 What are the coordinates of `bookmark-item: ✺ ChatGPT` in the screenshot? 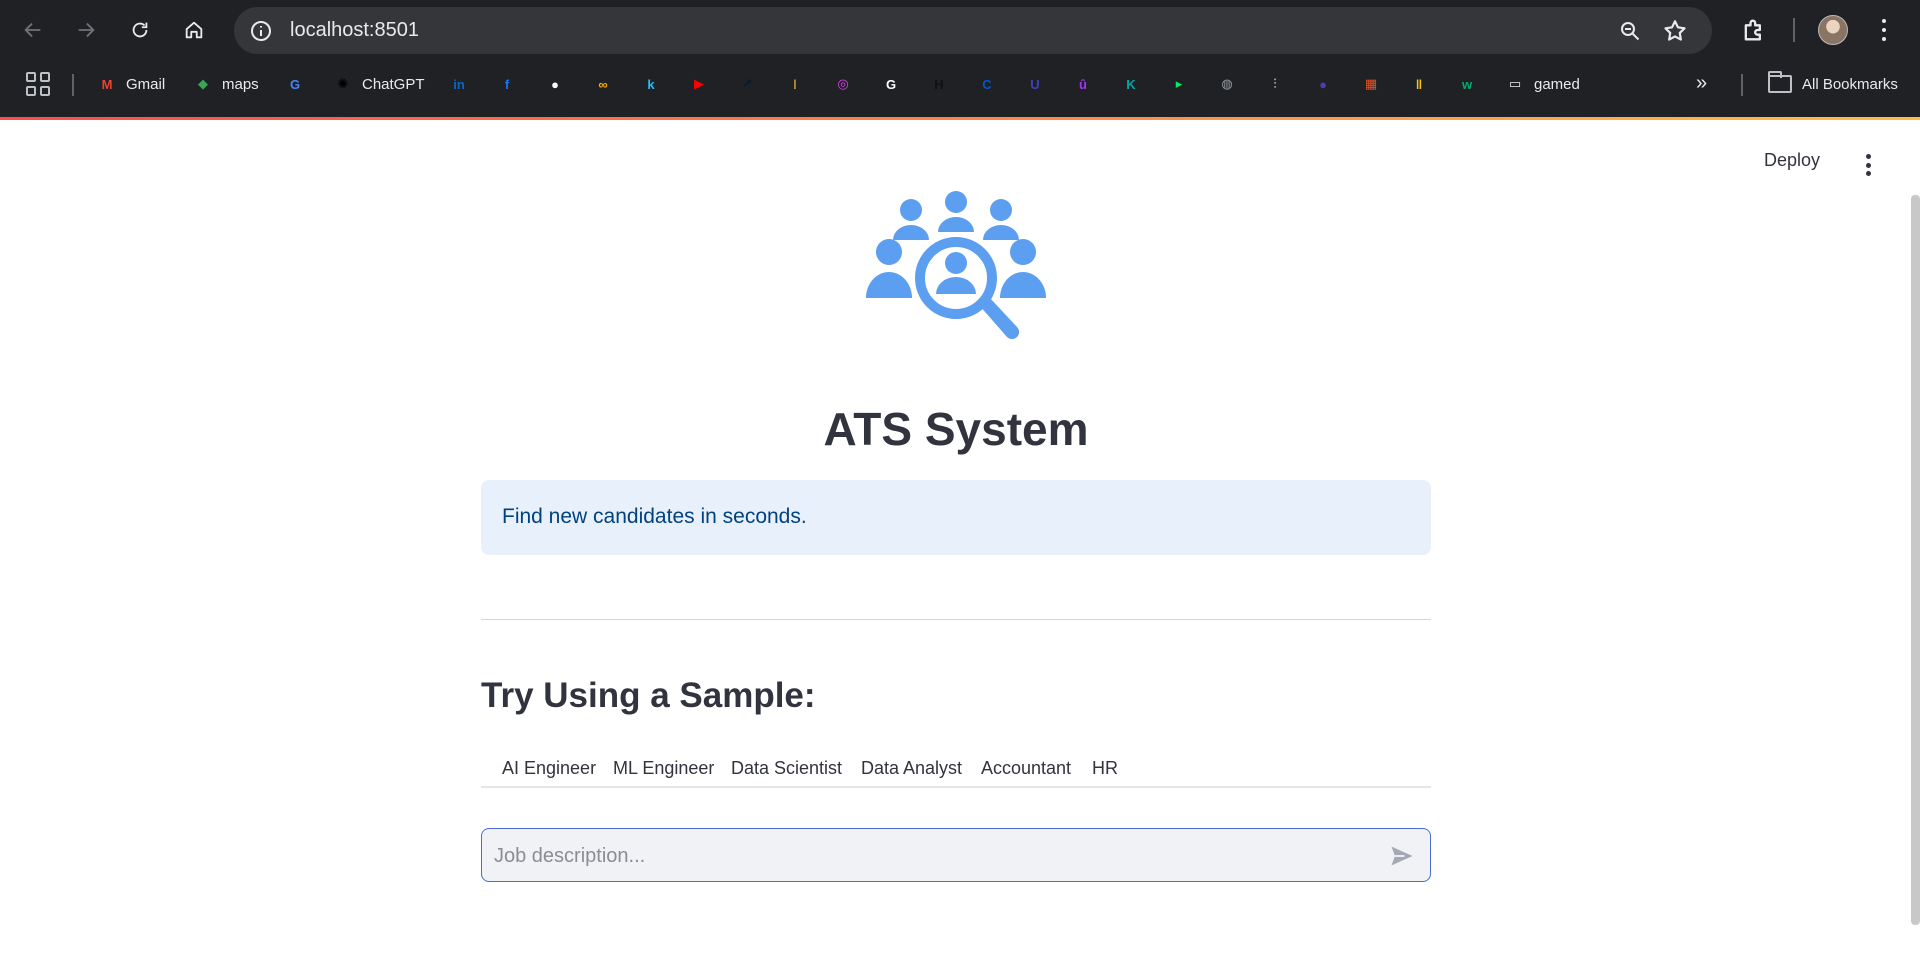 It's located at (378, 84).